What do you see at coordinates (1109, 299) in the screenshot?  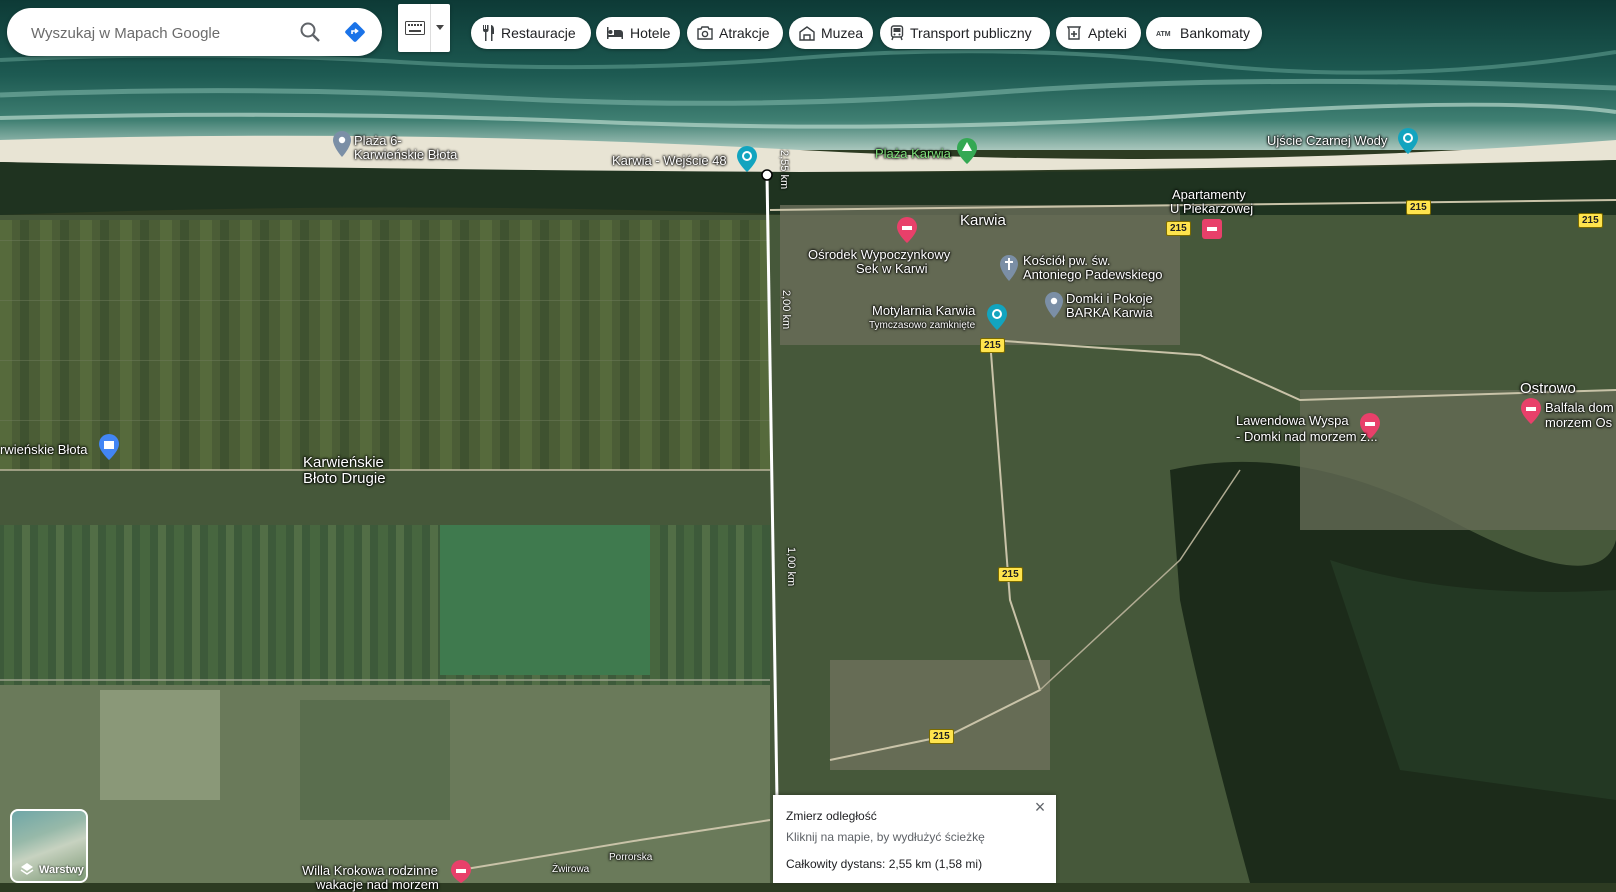 I see `place-label: Domki i Pokoje` at bounding box center [1109, 299].